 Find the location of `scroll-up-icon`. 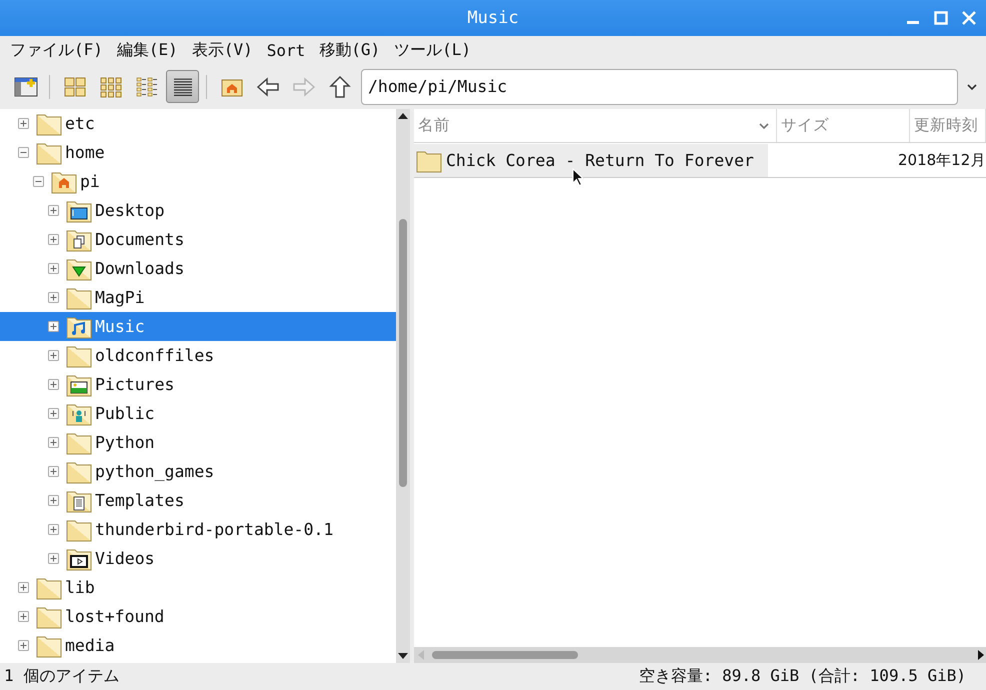

scroll-up-icon is located at coordinates (403, 116).